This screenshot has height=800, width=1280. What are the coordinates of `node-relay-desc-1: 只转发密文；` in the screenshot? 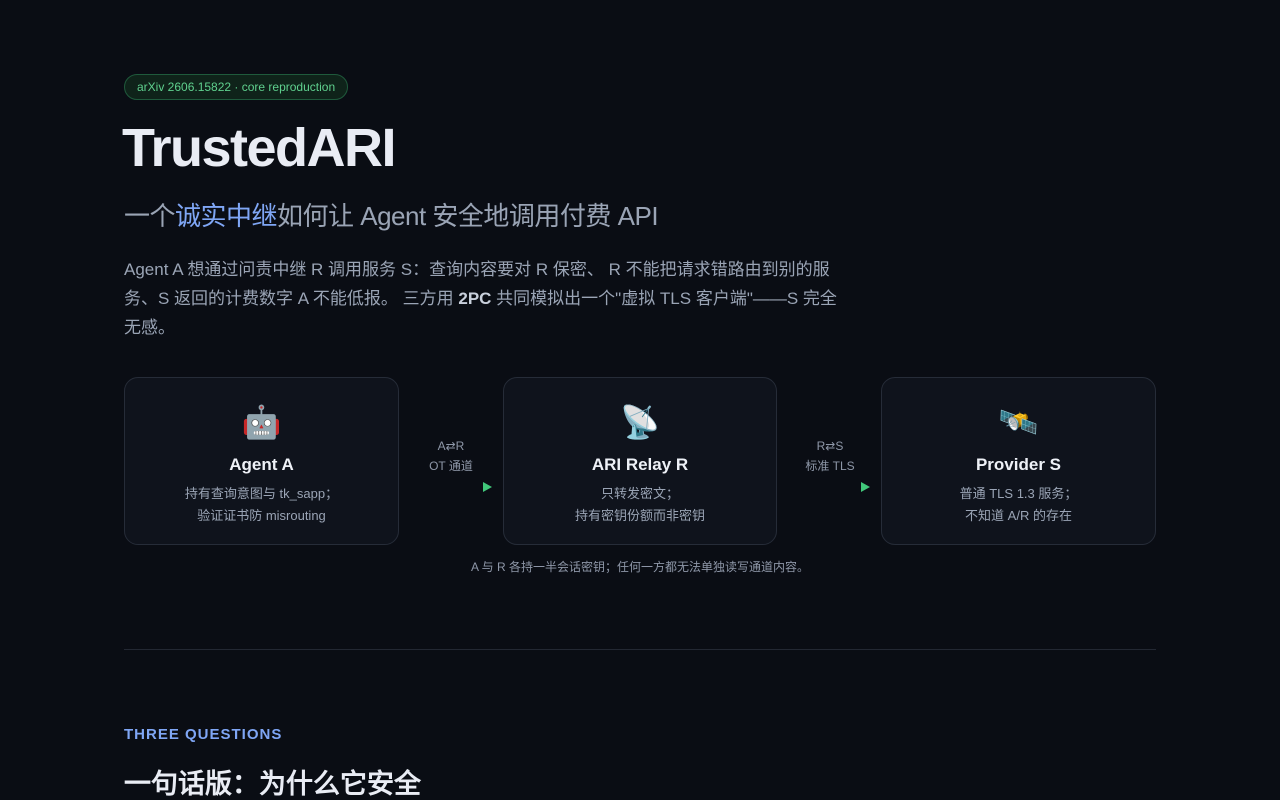 It's located at (639, 493).